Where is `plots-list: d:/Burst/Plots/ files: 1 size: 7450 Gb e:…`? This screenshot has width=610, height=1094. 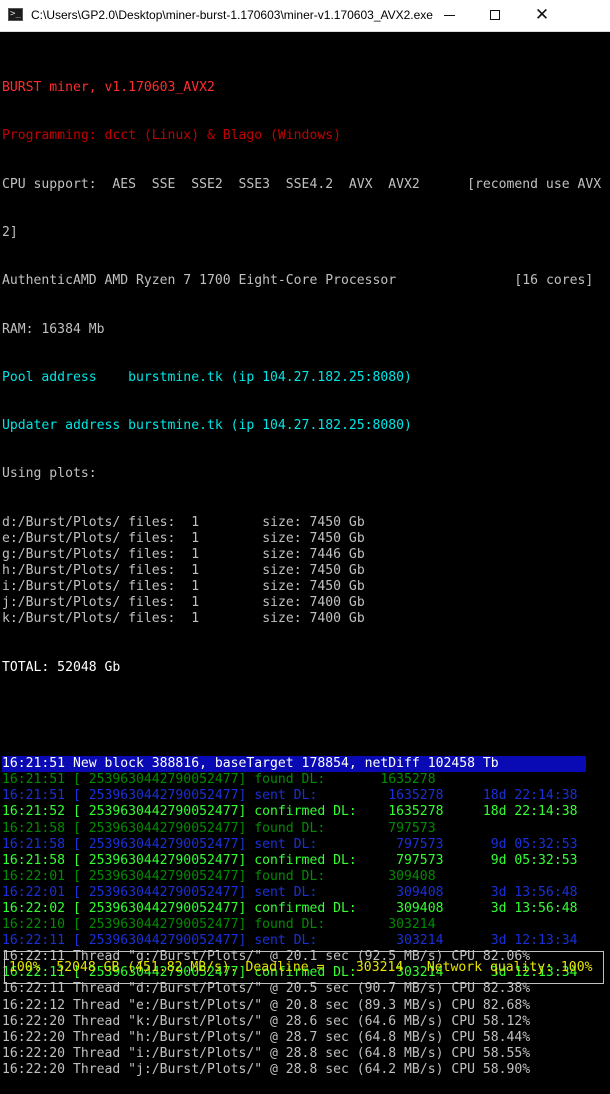
plots-list: d:/Burst/Plots/ files: 1 size: 7450 Gb e:… is located at coordinates (304, 571).